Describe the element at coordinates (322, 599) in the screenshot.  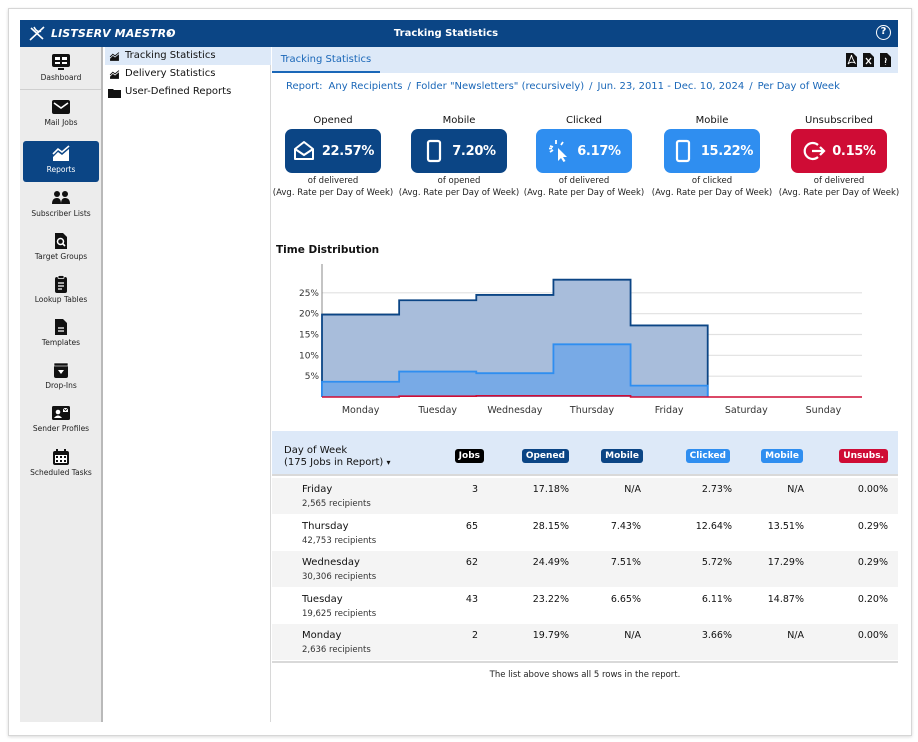
I see `row-day: Tuesday` at that location.